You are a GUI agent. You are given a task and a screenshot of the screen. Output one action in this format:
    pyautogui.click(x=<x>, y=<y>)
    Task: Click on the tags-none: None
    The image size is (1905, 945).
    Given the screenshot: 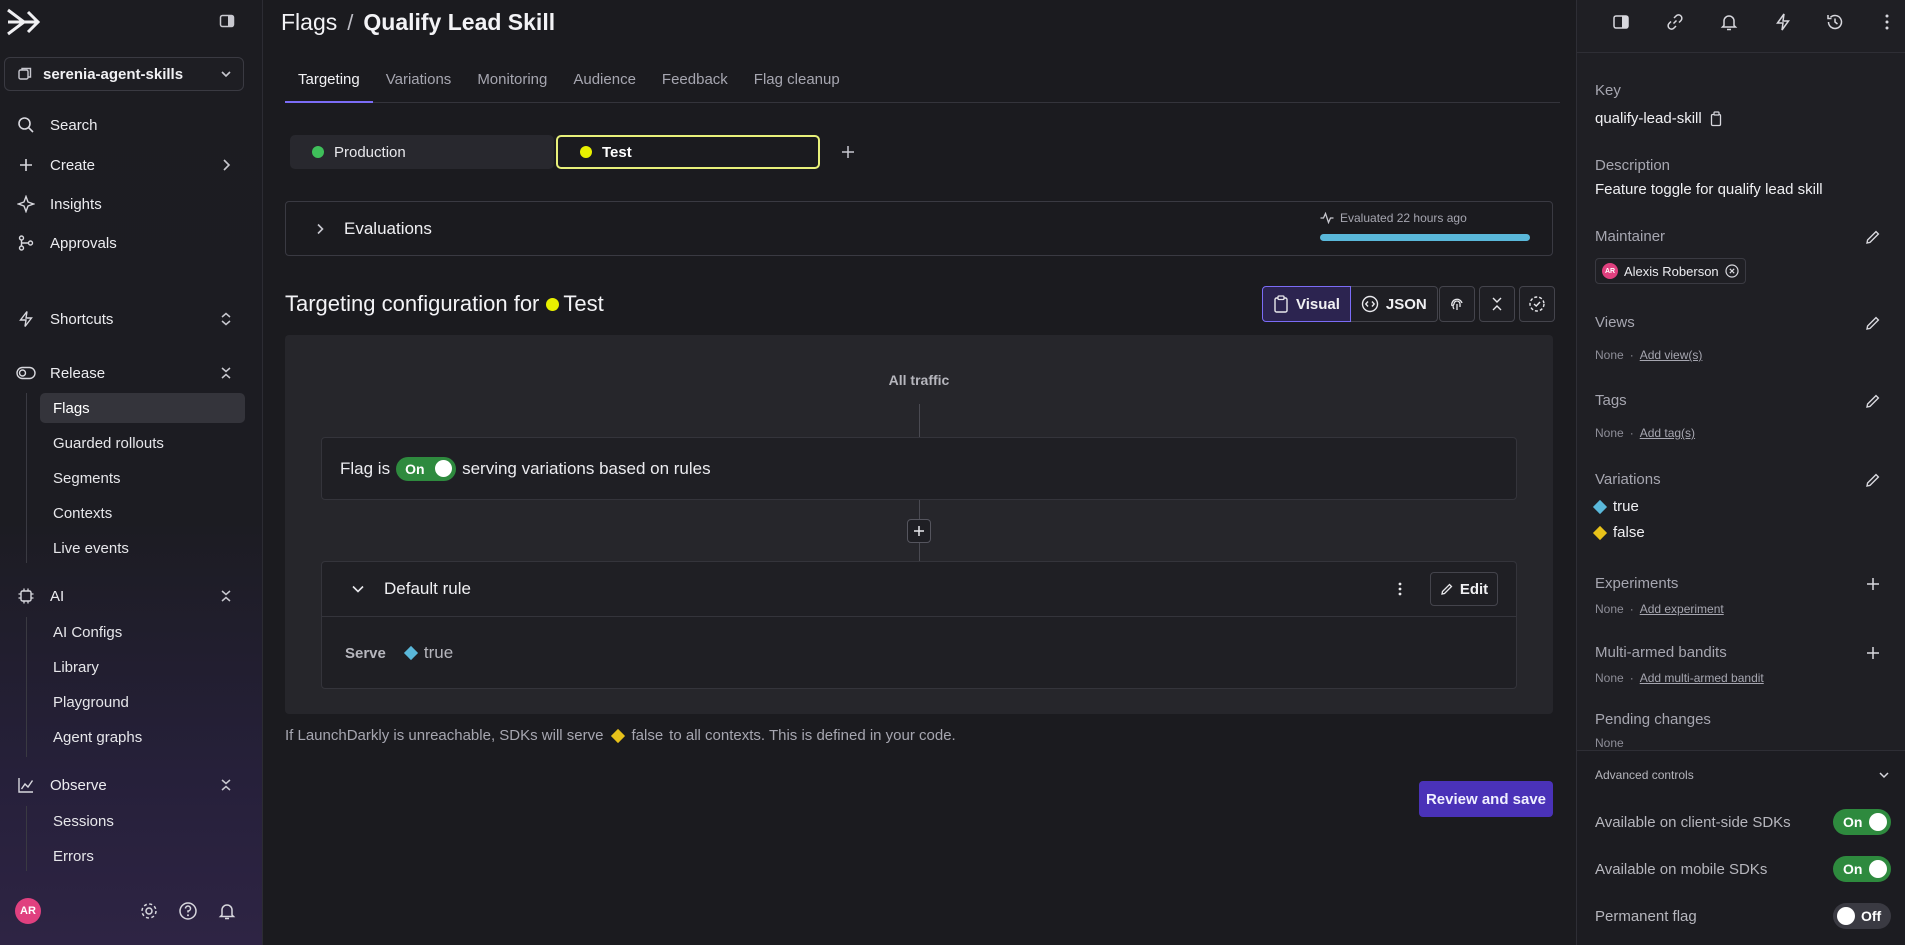 What is the action you would take?
    pyautogui.click(x=1609, y=433)
    